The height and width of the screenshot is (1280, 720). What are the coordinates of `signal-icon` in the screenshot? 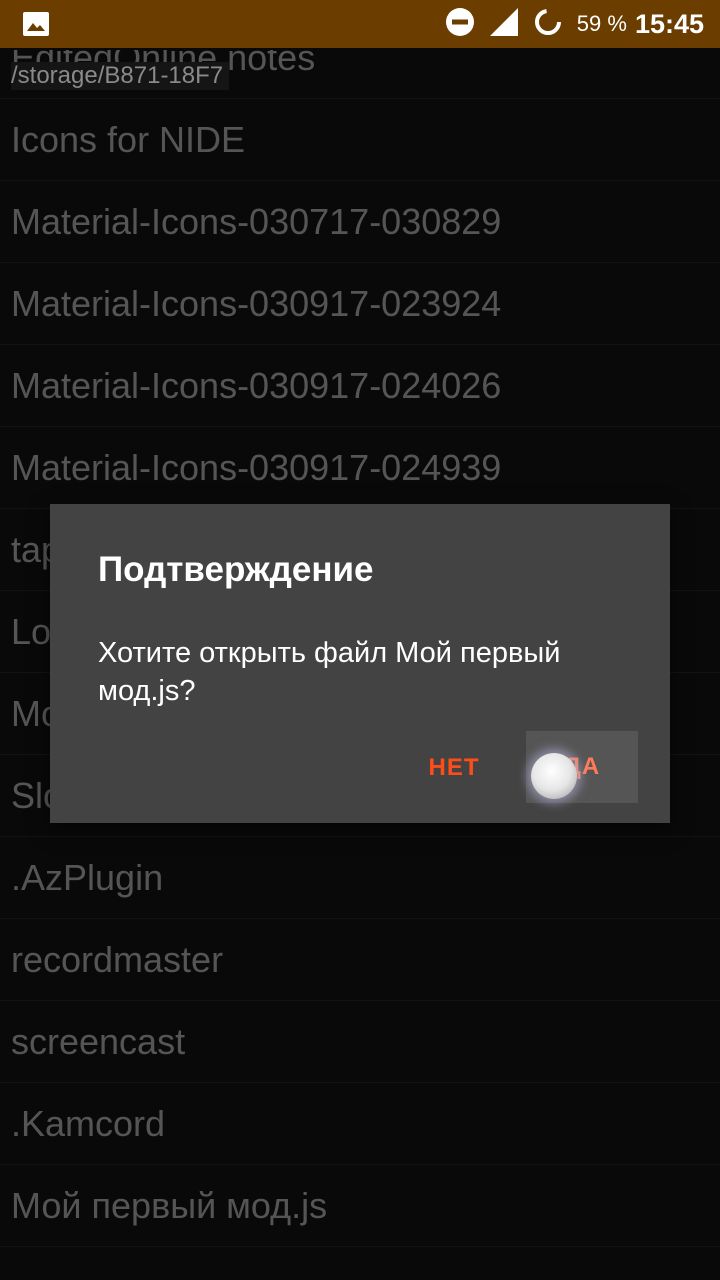 It's located at (504, 24).